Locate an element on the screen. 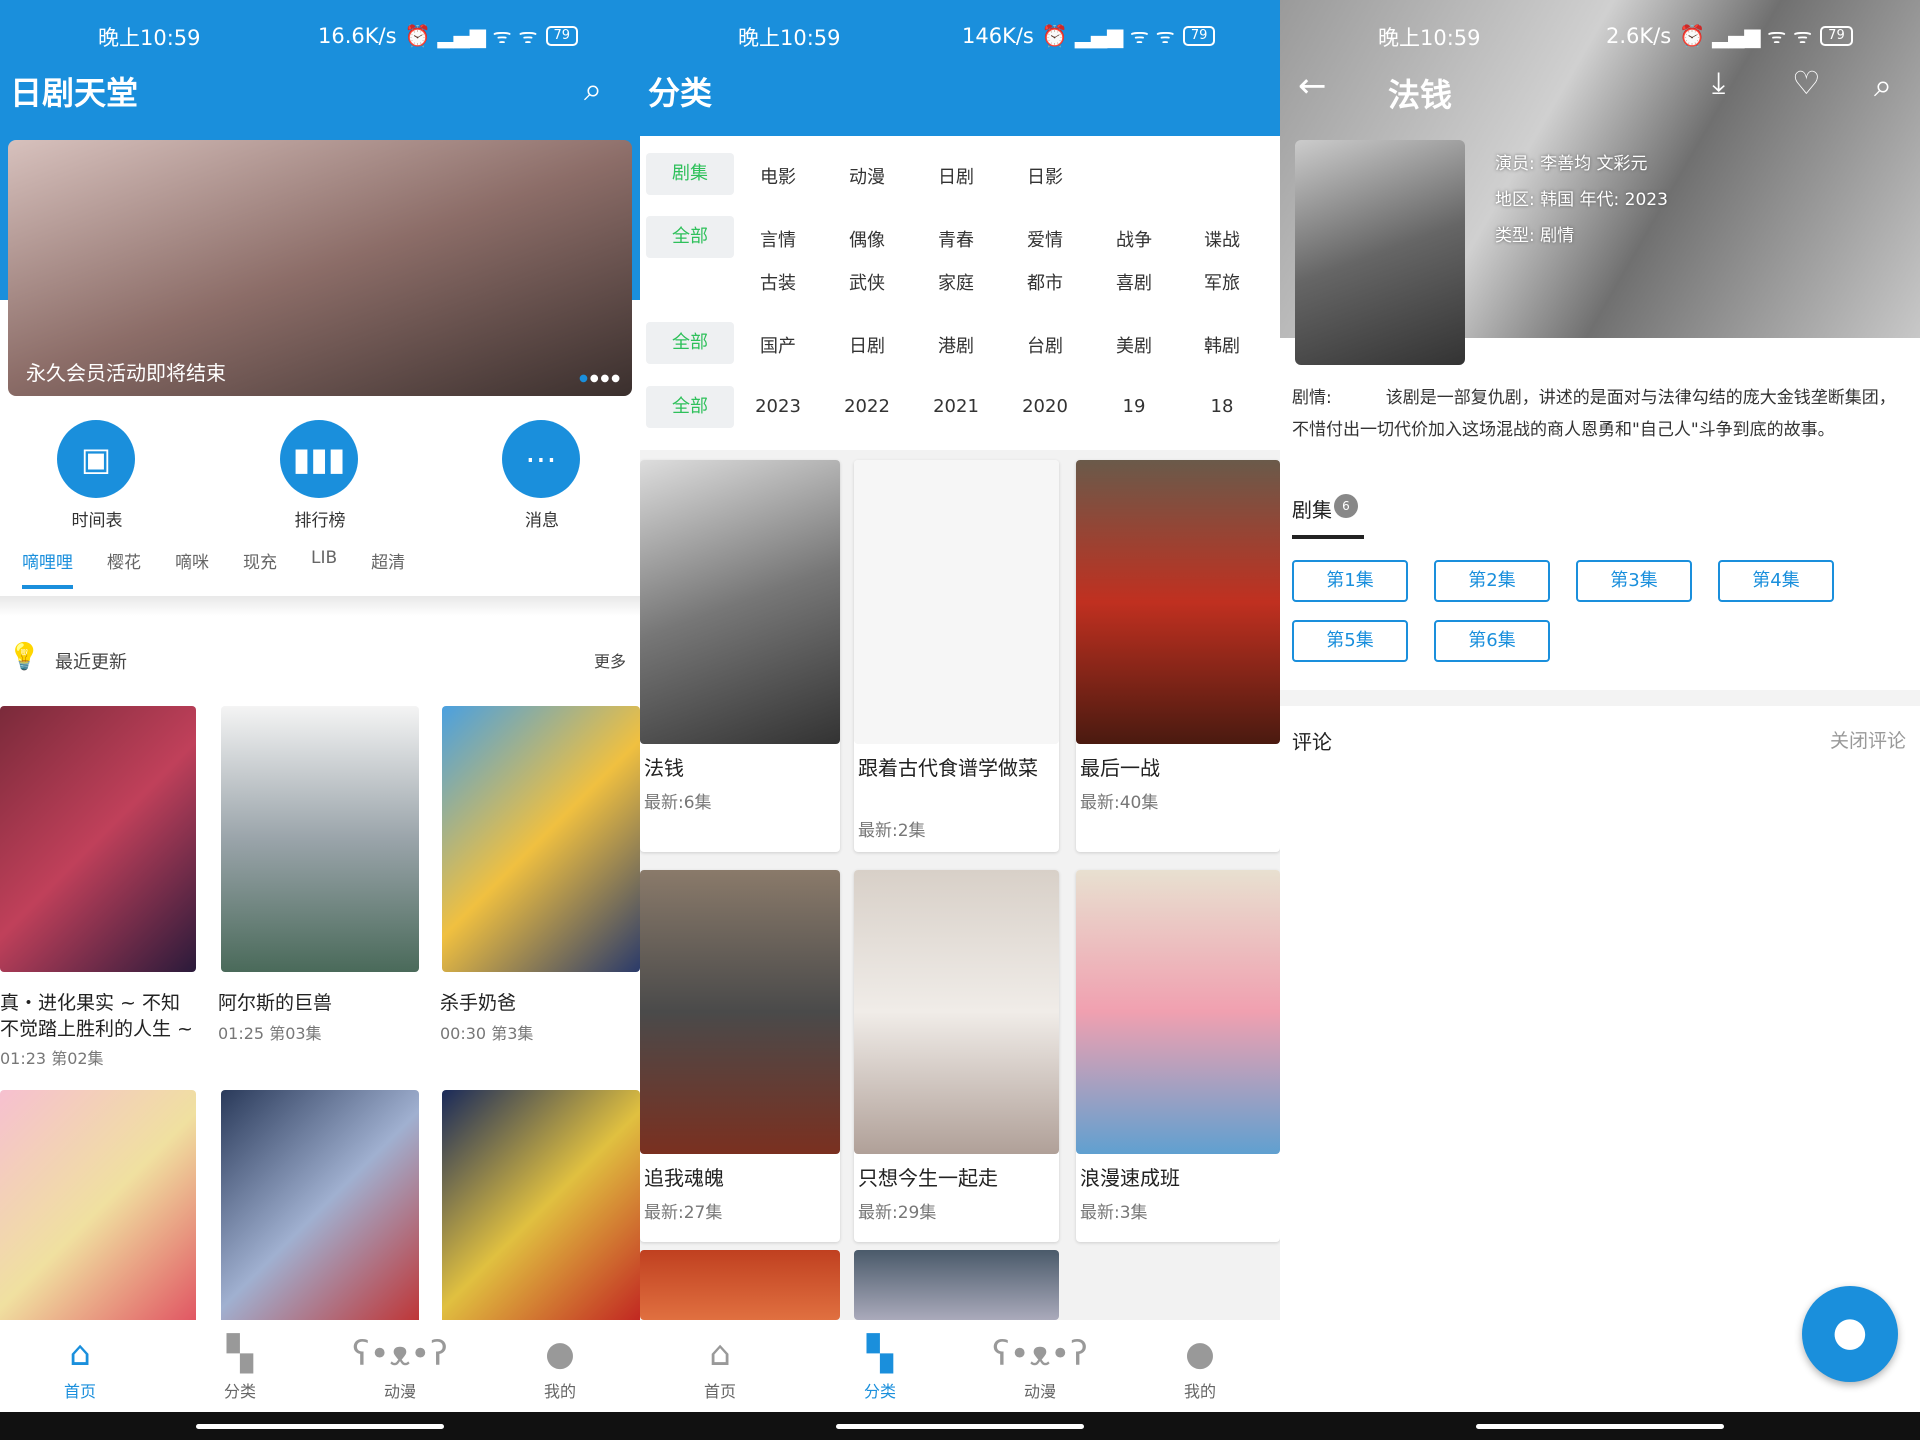 The height and width of the screenshot is (1440, 1920). nav-label: 分类 is located at coordinates (239, 1391).